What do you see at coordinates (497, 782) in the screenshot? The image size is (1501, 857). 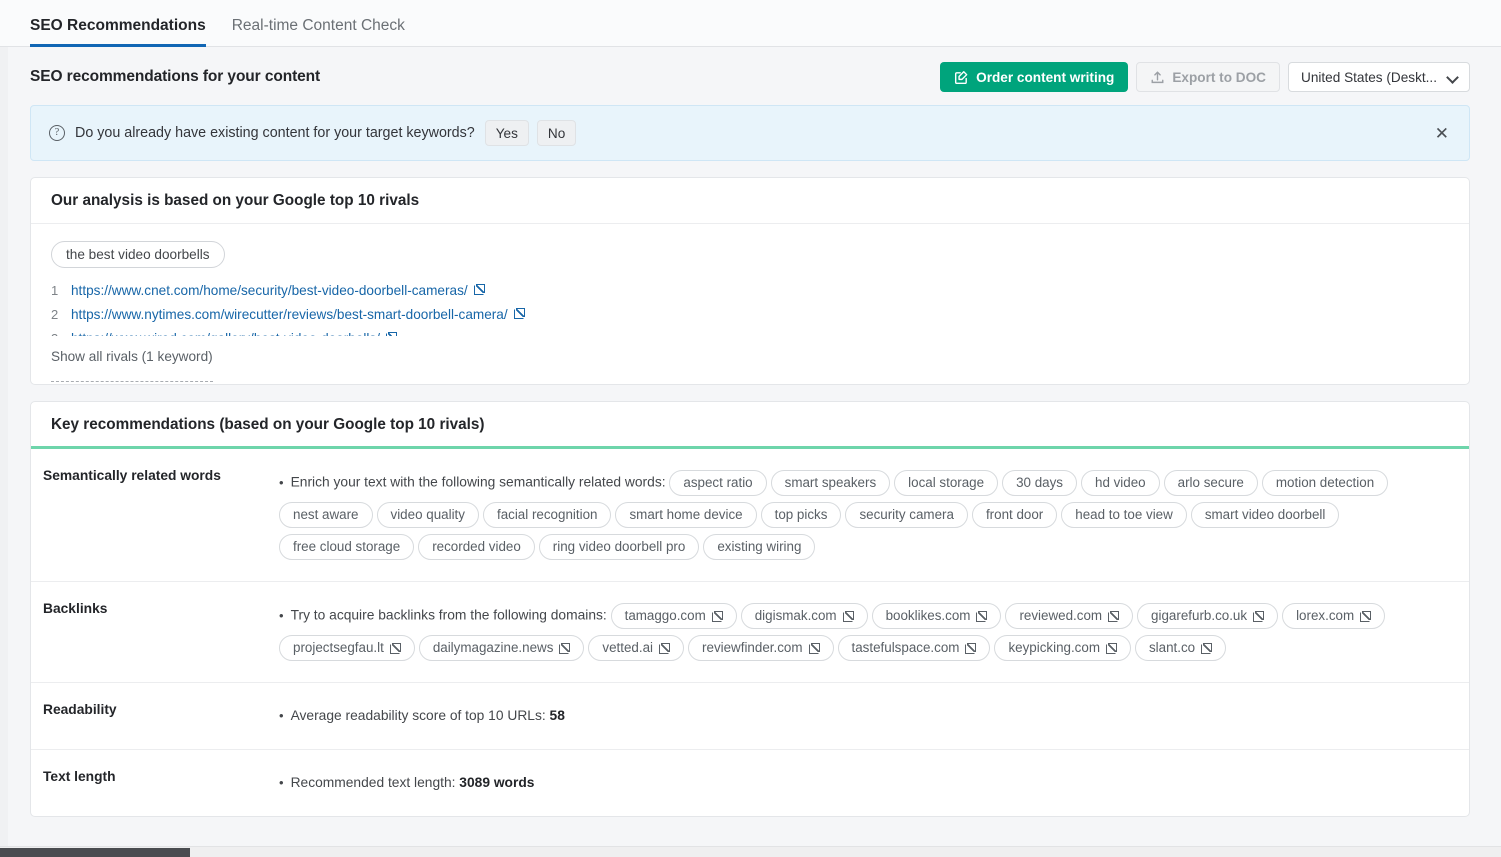 I see `text-length-value: 3089 words` at bounding box center [497, 782].